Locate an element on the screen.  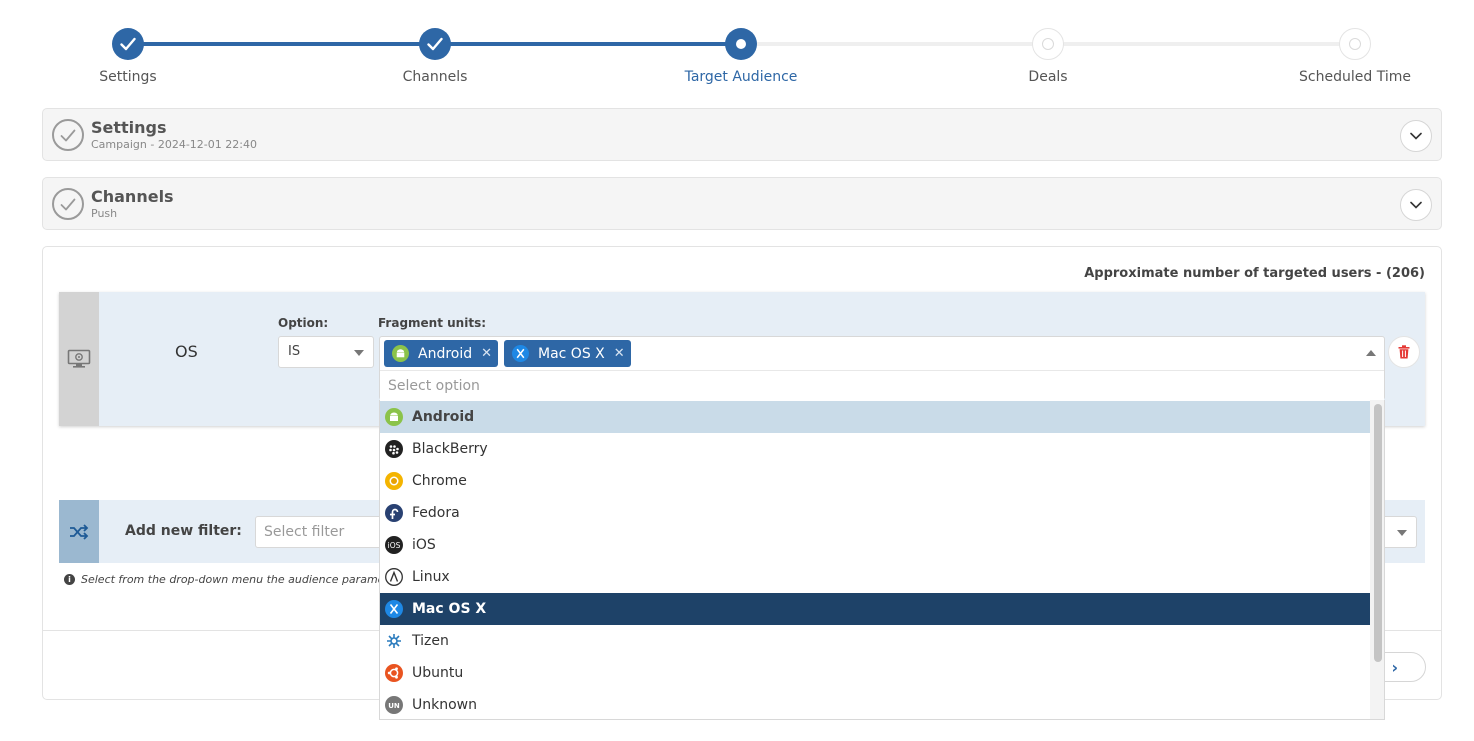
active-dot-icon is located at coordinates (741, 44).